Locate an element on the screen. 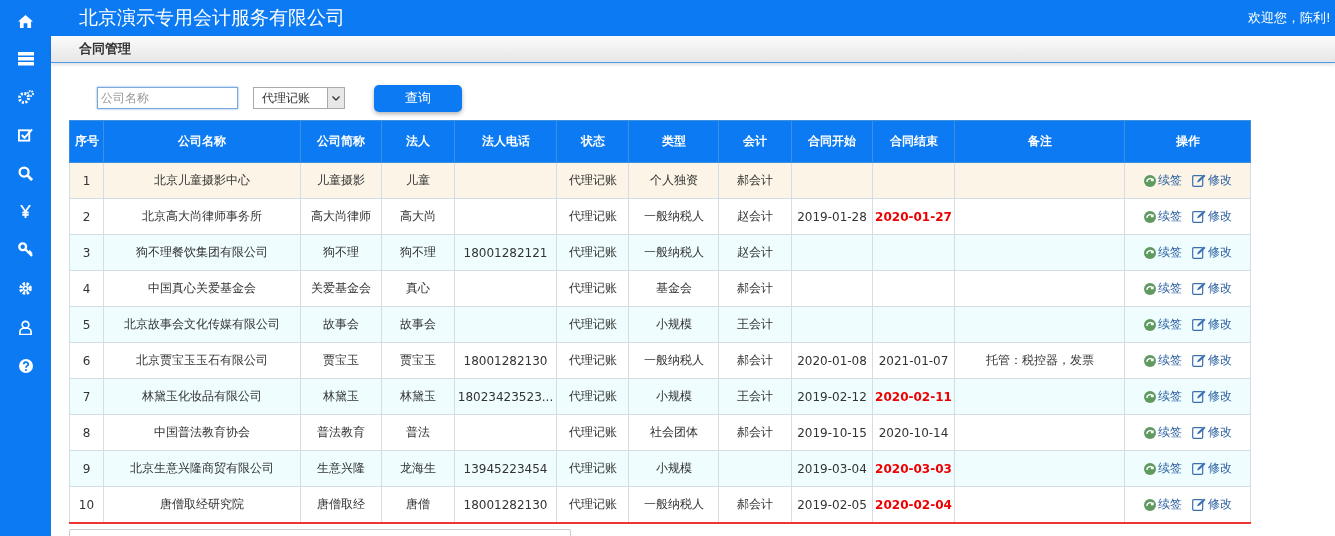 The image size is (1335, 536). table-cell: 北京儿童摄影中心 is located at coordinates (202, 180).